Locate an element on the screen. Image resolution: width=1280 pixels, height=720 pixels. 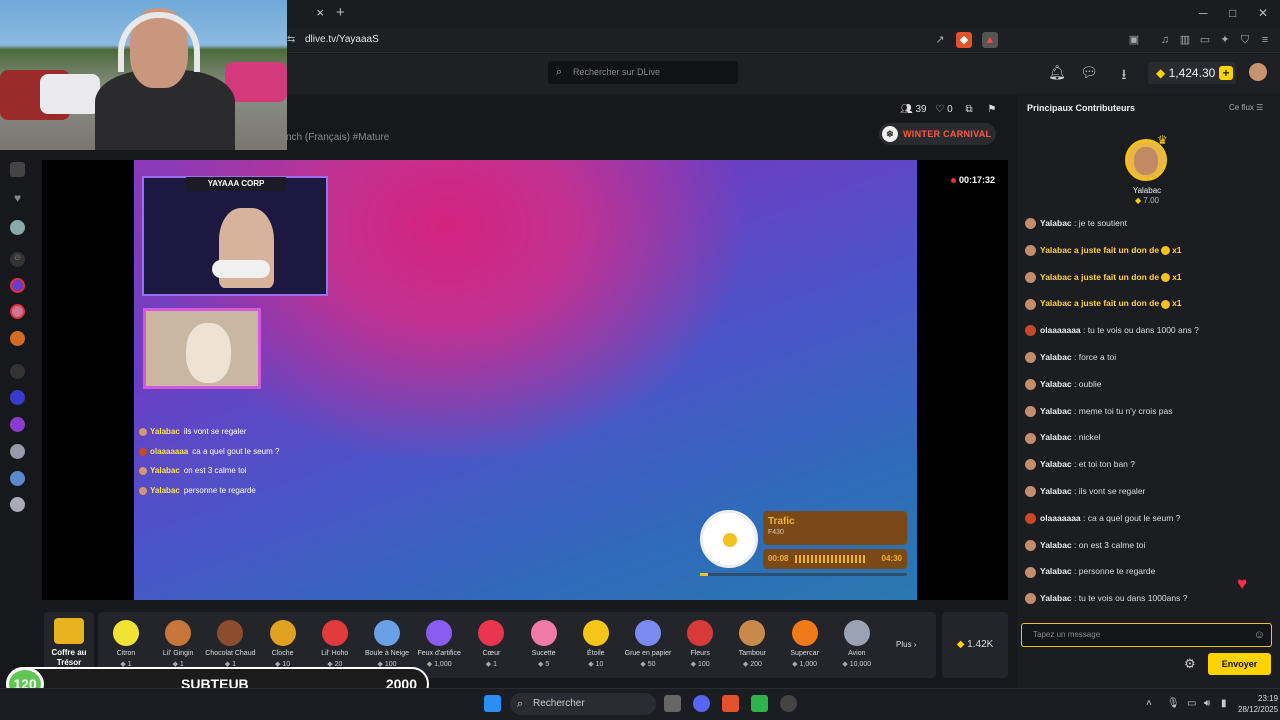
browse-icon is located at coordinates (17, 227).